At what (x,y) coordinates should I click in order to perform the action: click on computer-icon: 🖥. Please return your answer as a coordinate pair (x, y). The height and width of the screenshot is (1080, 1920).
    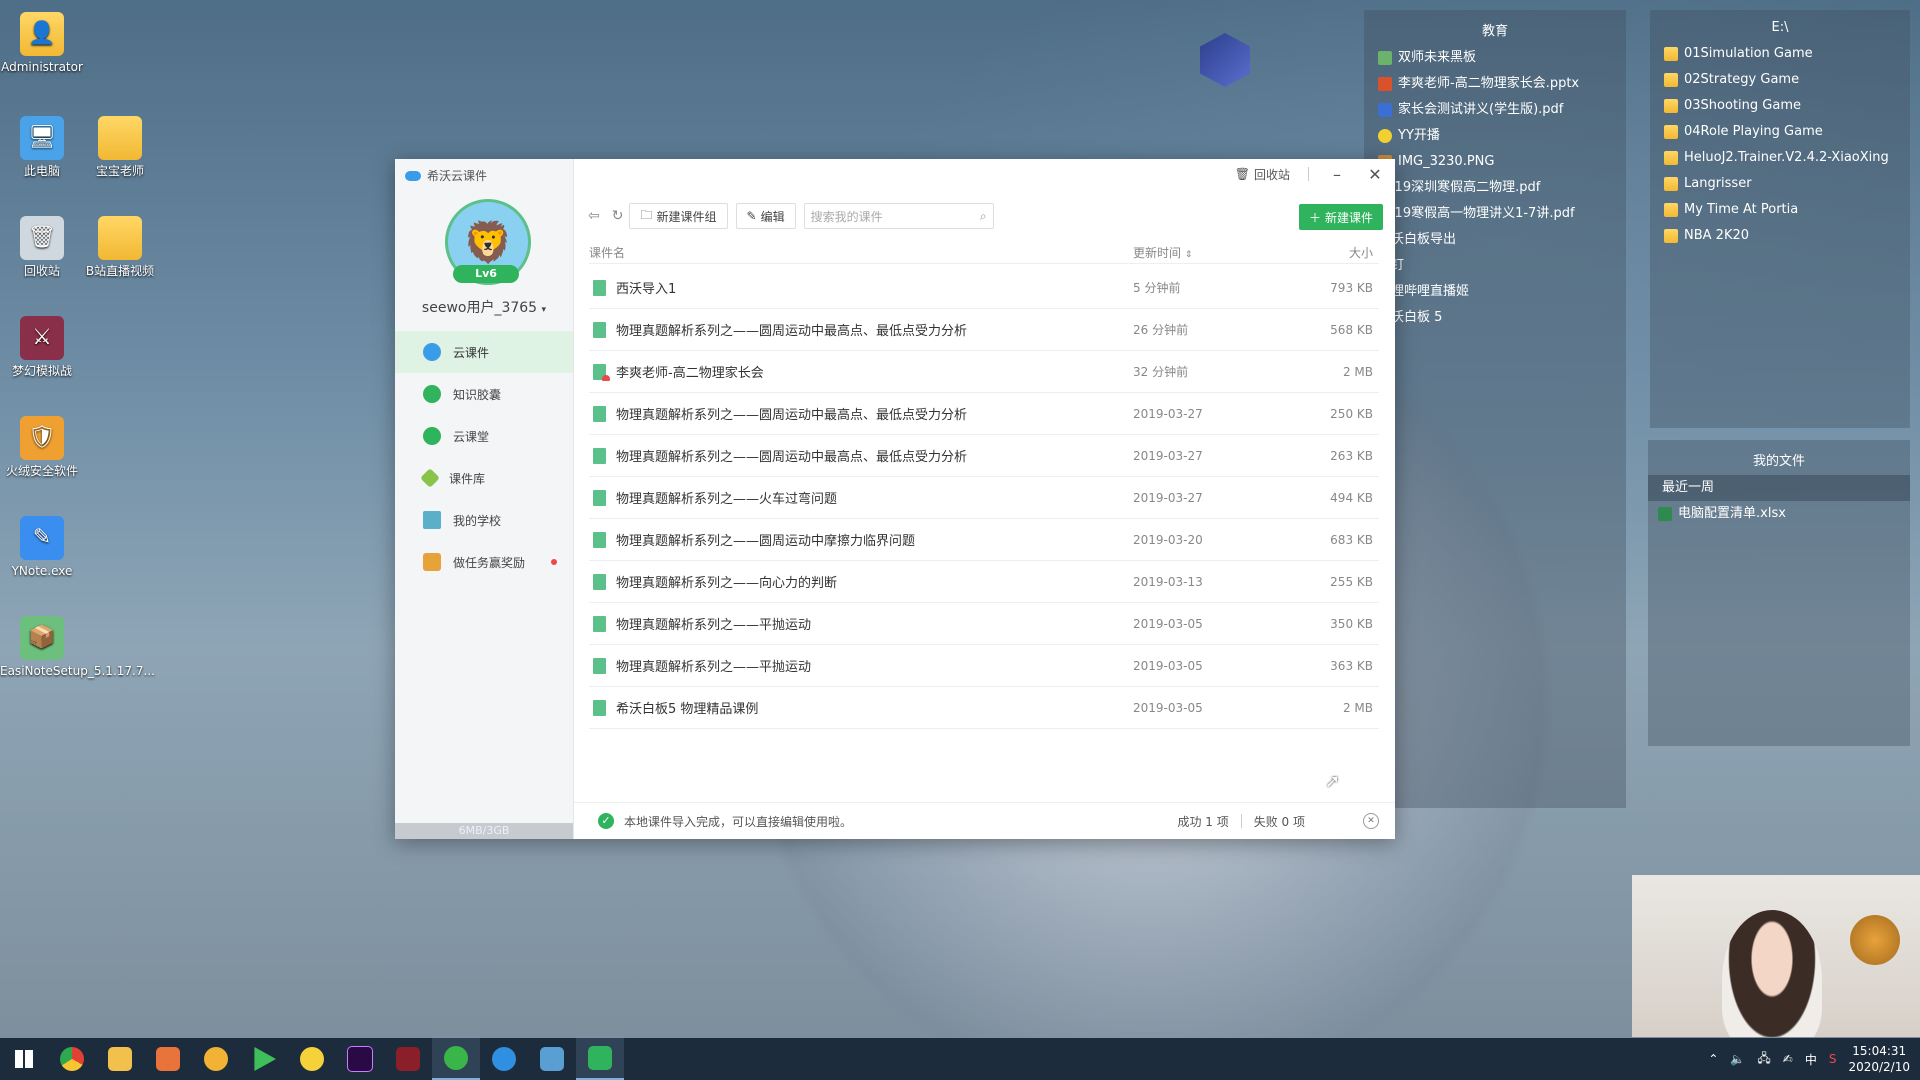
    Looking at the image, I should click on (42, 138).